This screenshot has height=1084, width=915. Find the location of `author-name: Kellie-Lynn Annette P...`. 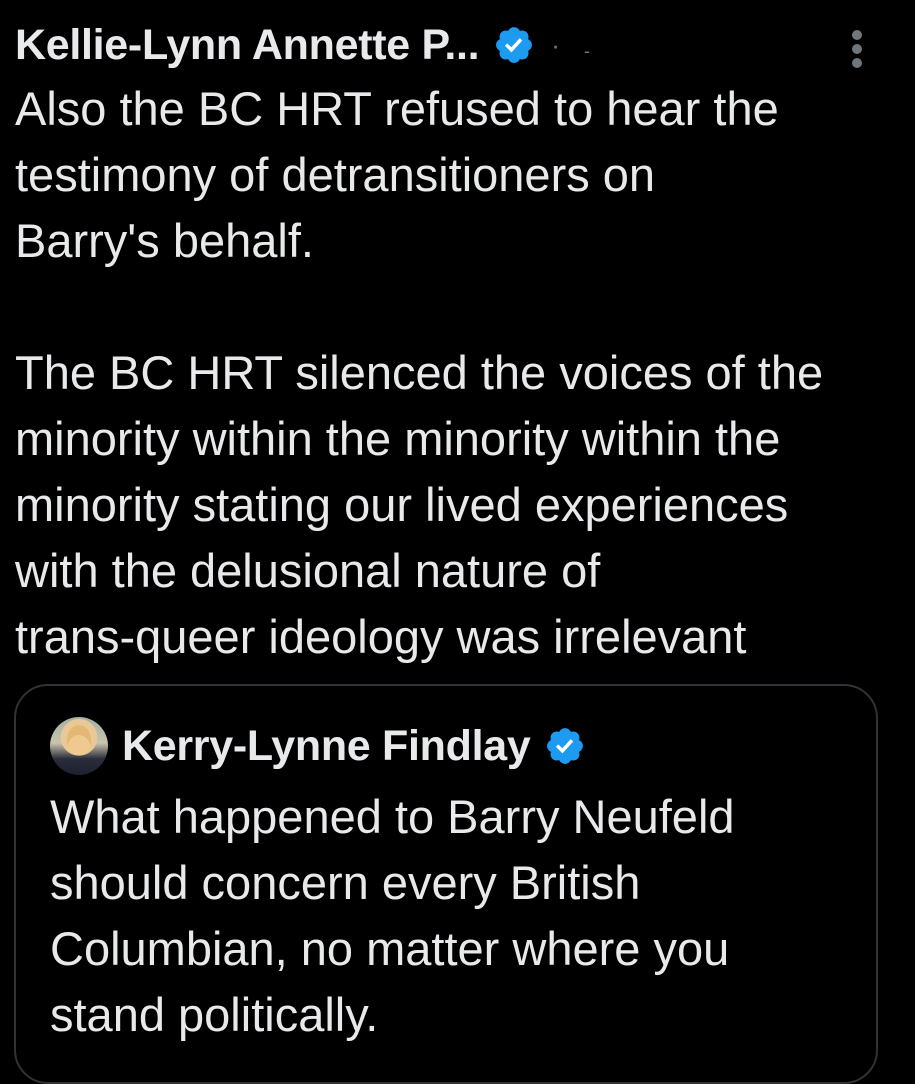

author-name: Kellie-Lynn Annette P... is located at coordinates (247, 45).